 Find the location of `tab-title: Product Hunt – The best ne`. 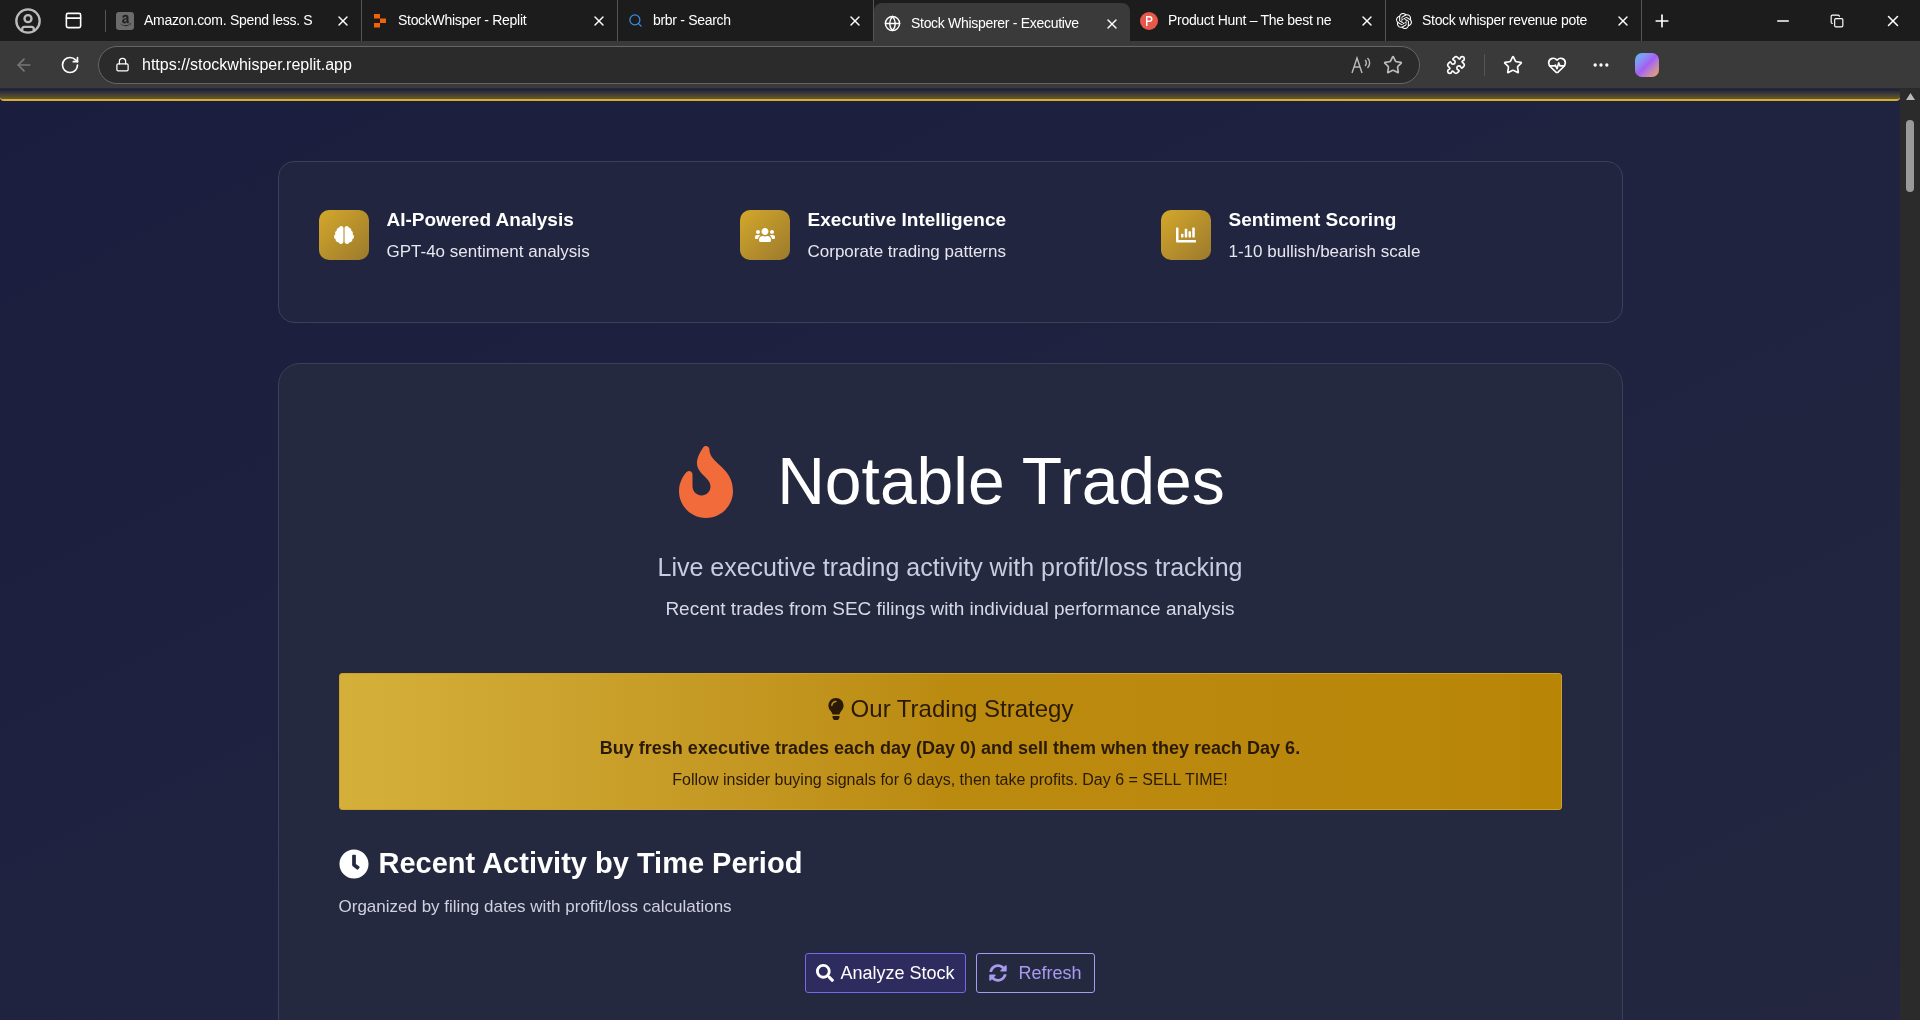

tab-title: Product Hunt – The best ne is located at coordinates (1250, 20).